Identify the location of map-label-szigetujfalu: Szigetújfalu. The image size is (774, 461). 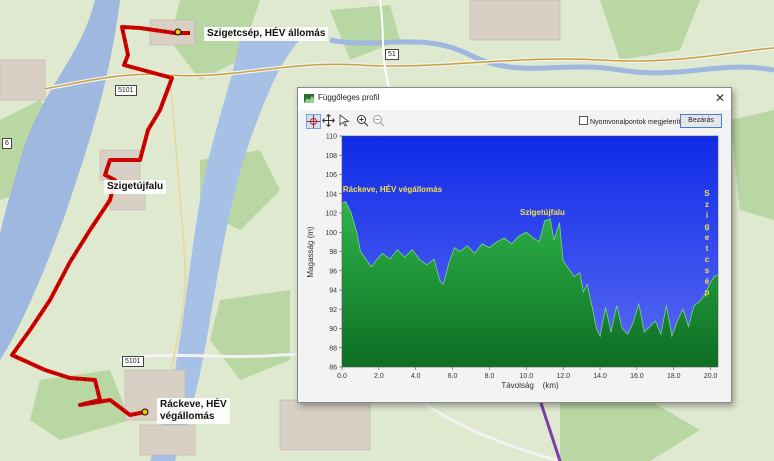
(135, 187).